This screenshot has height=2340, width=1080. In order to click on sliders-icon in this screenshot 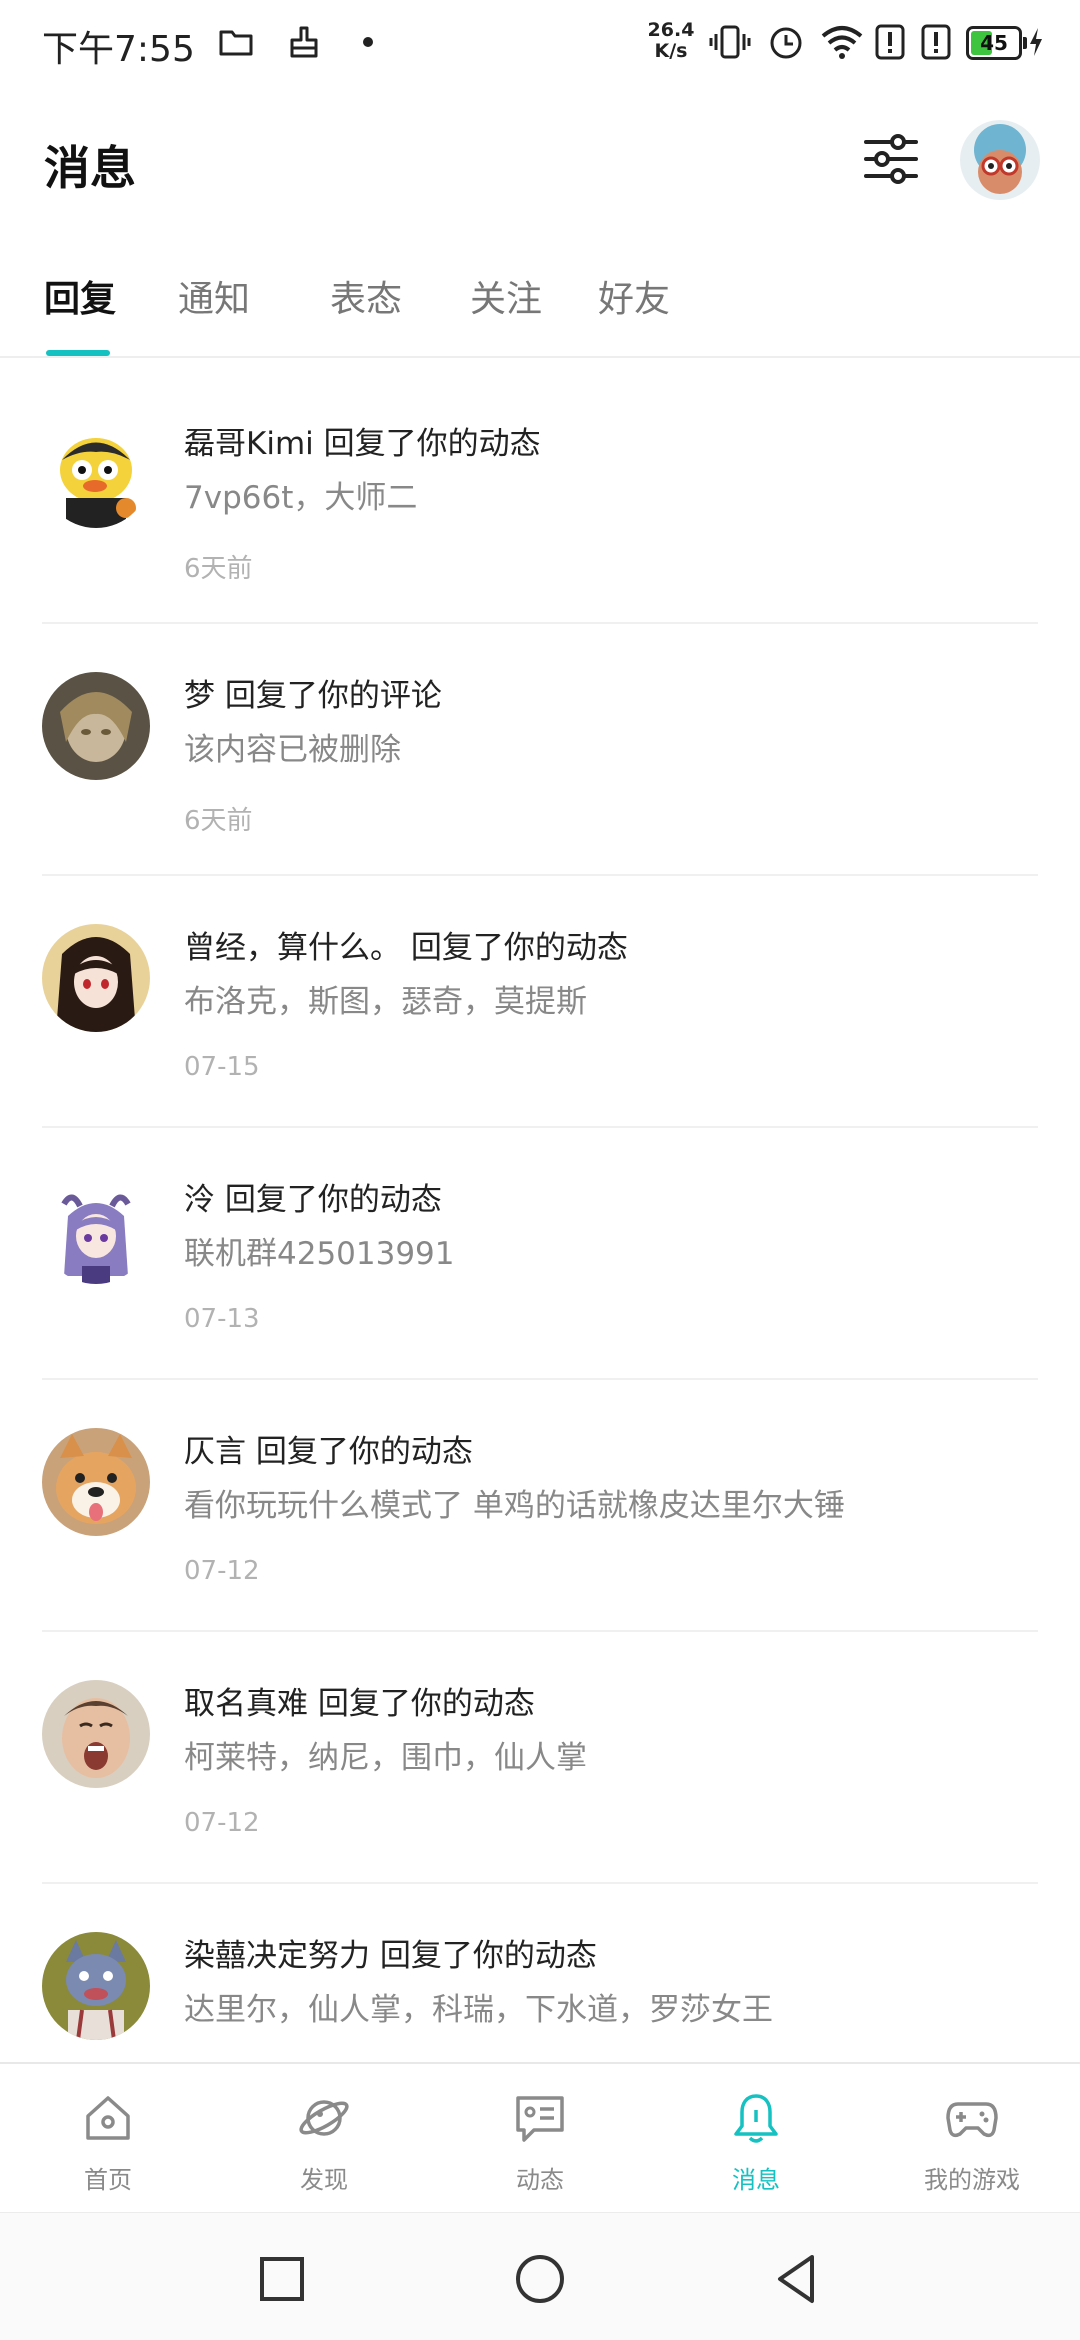, I will do `click(891, 159)`.